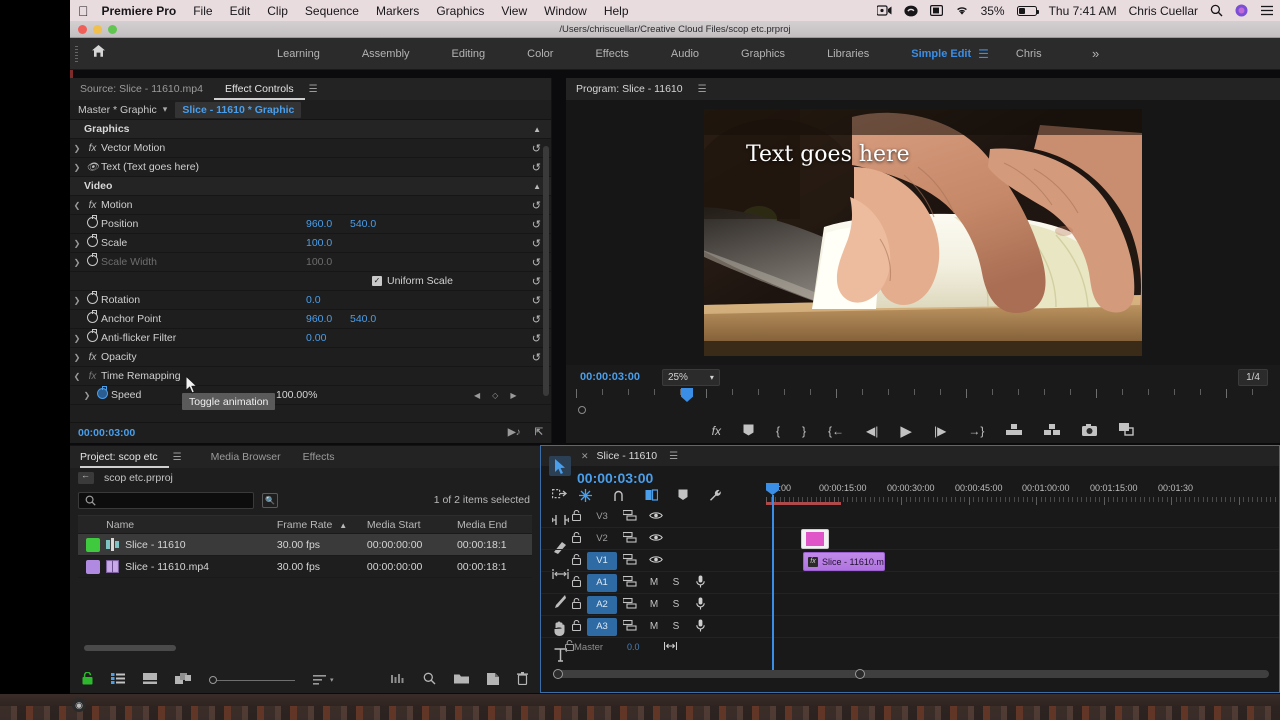  I want to click on track-name-a3: A3, so click(602, 626).